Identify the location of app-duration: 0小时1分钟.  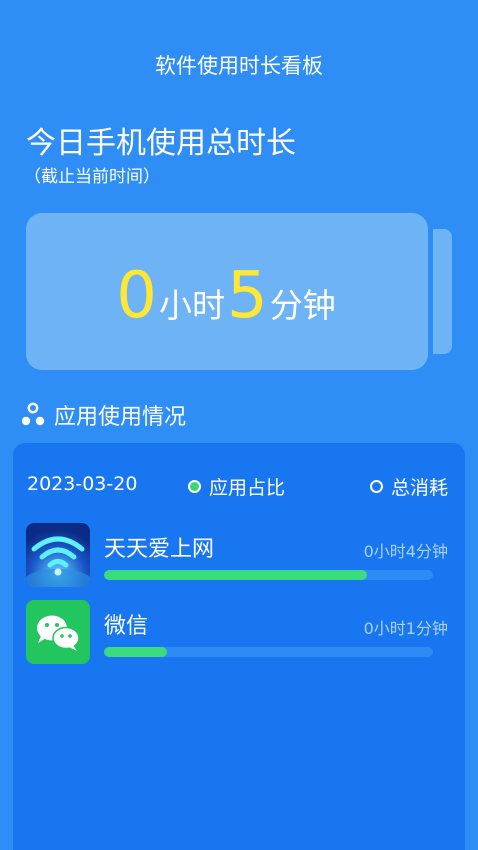
(405, 628).